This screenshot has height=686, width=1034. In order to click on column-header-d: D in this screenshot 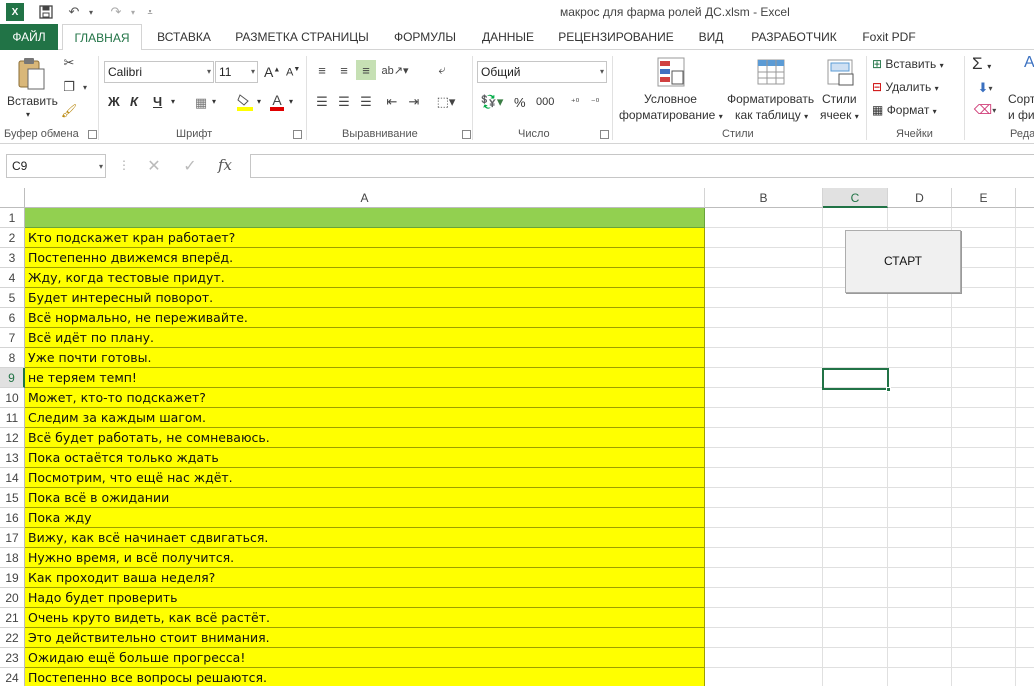, I will do `click(920, 198)`.